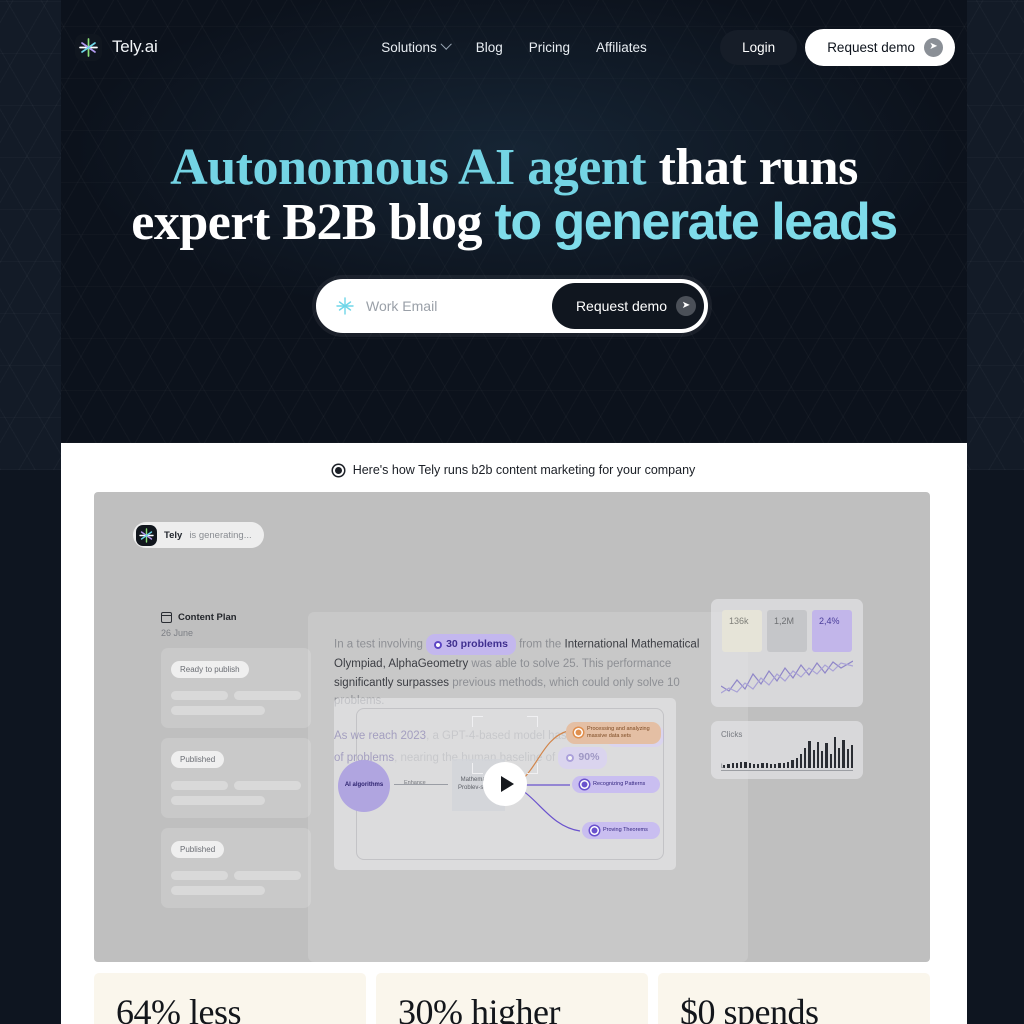 The image size is (1024, 1024). What do you see at coordinates (135, 46) in the screenshot?
I see `brand-name: Tely.ai` at bounding box center [135, 46].